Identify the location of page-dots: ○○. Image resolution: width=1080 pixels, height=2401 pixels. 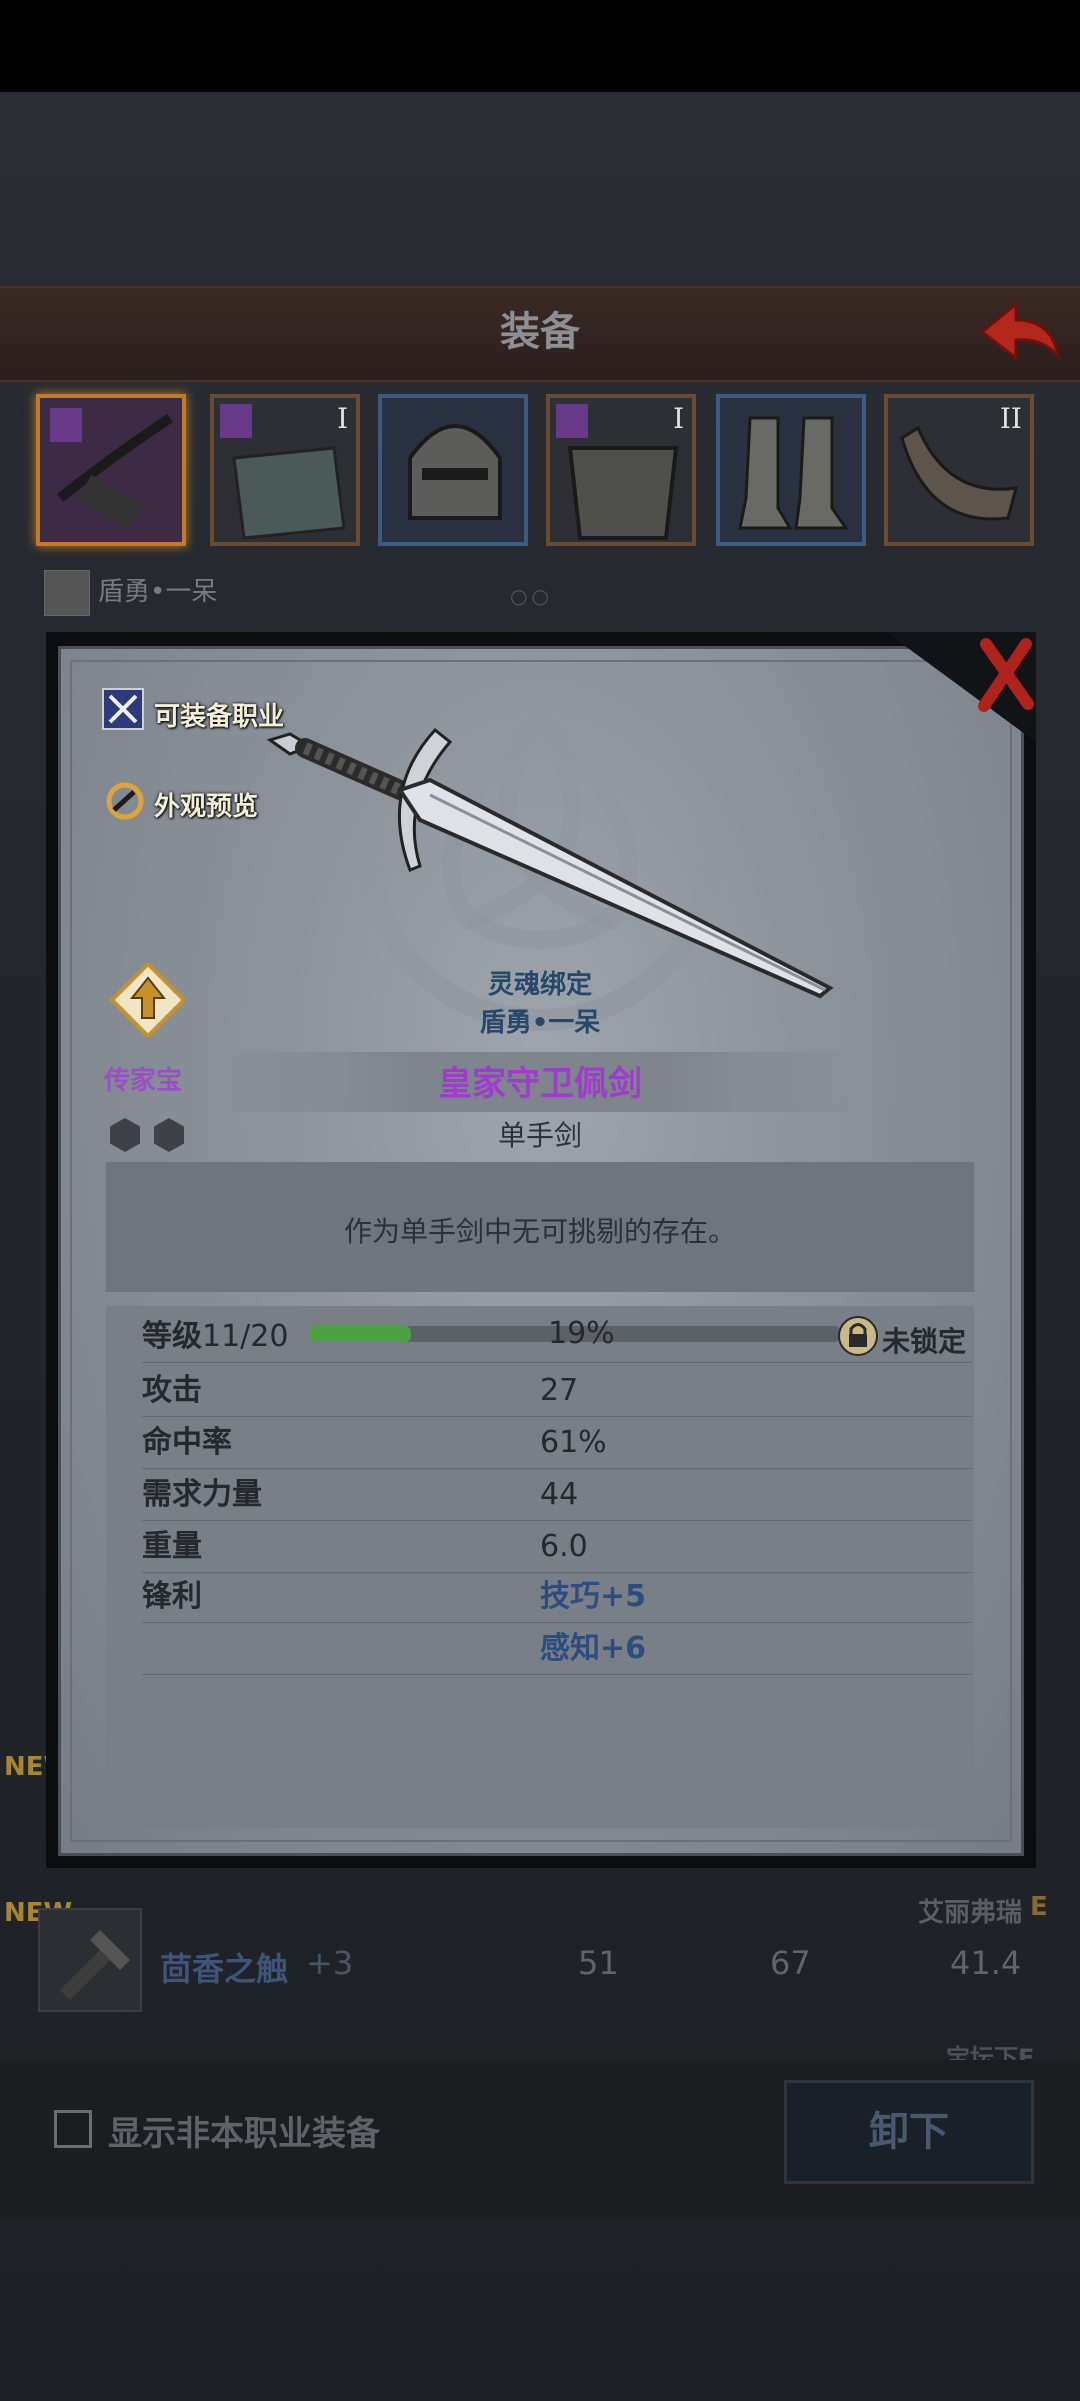
(531, 596).